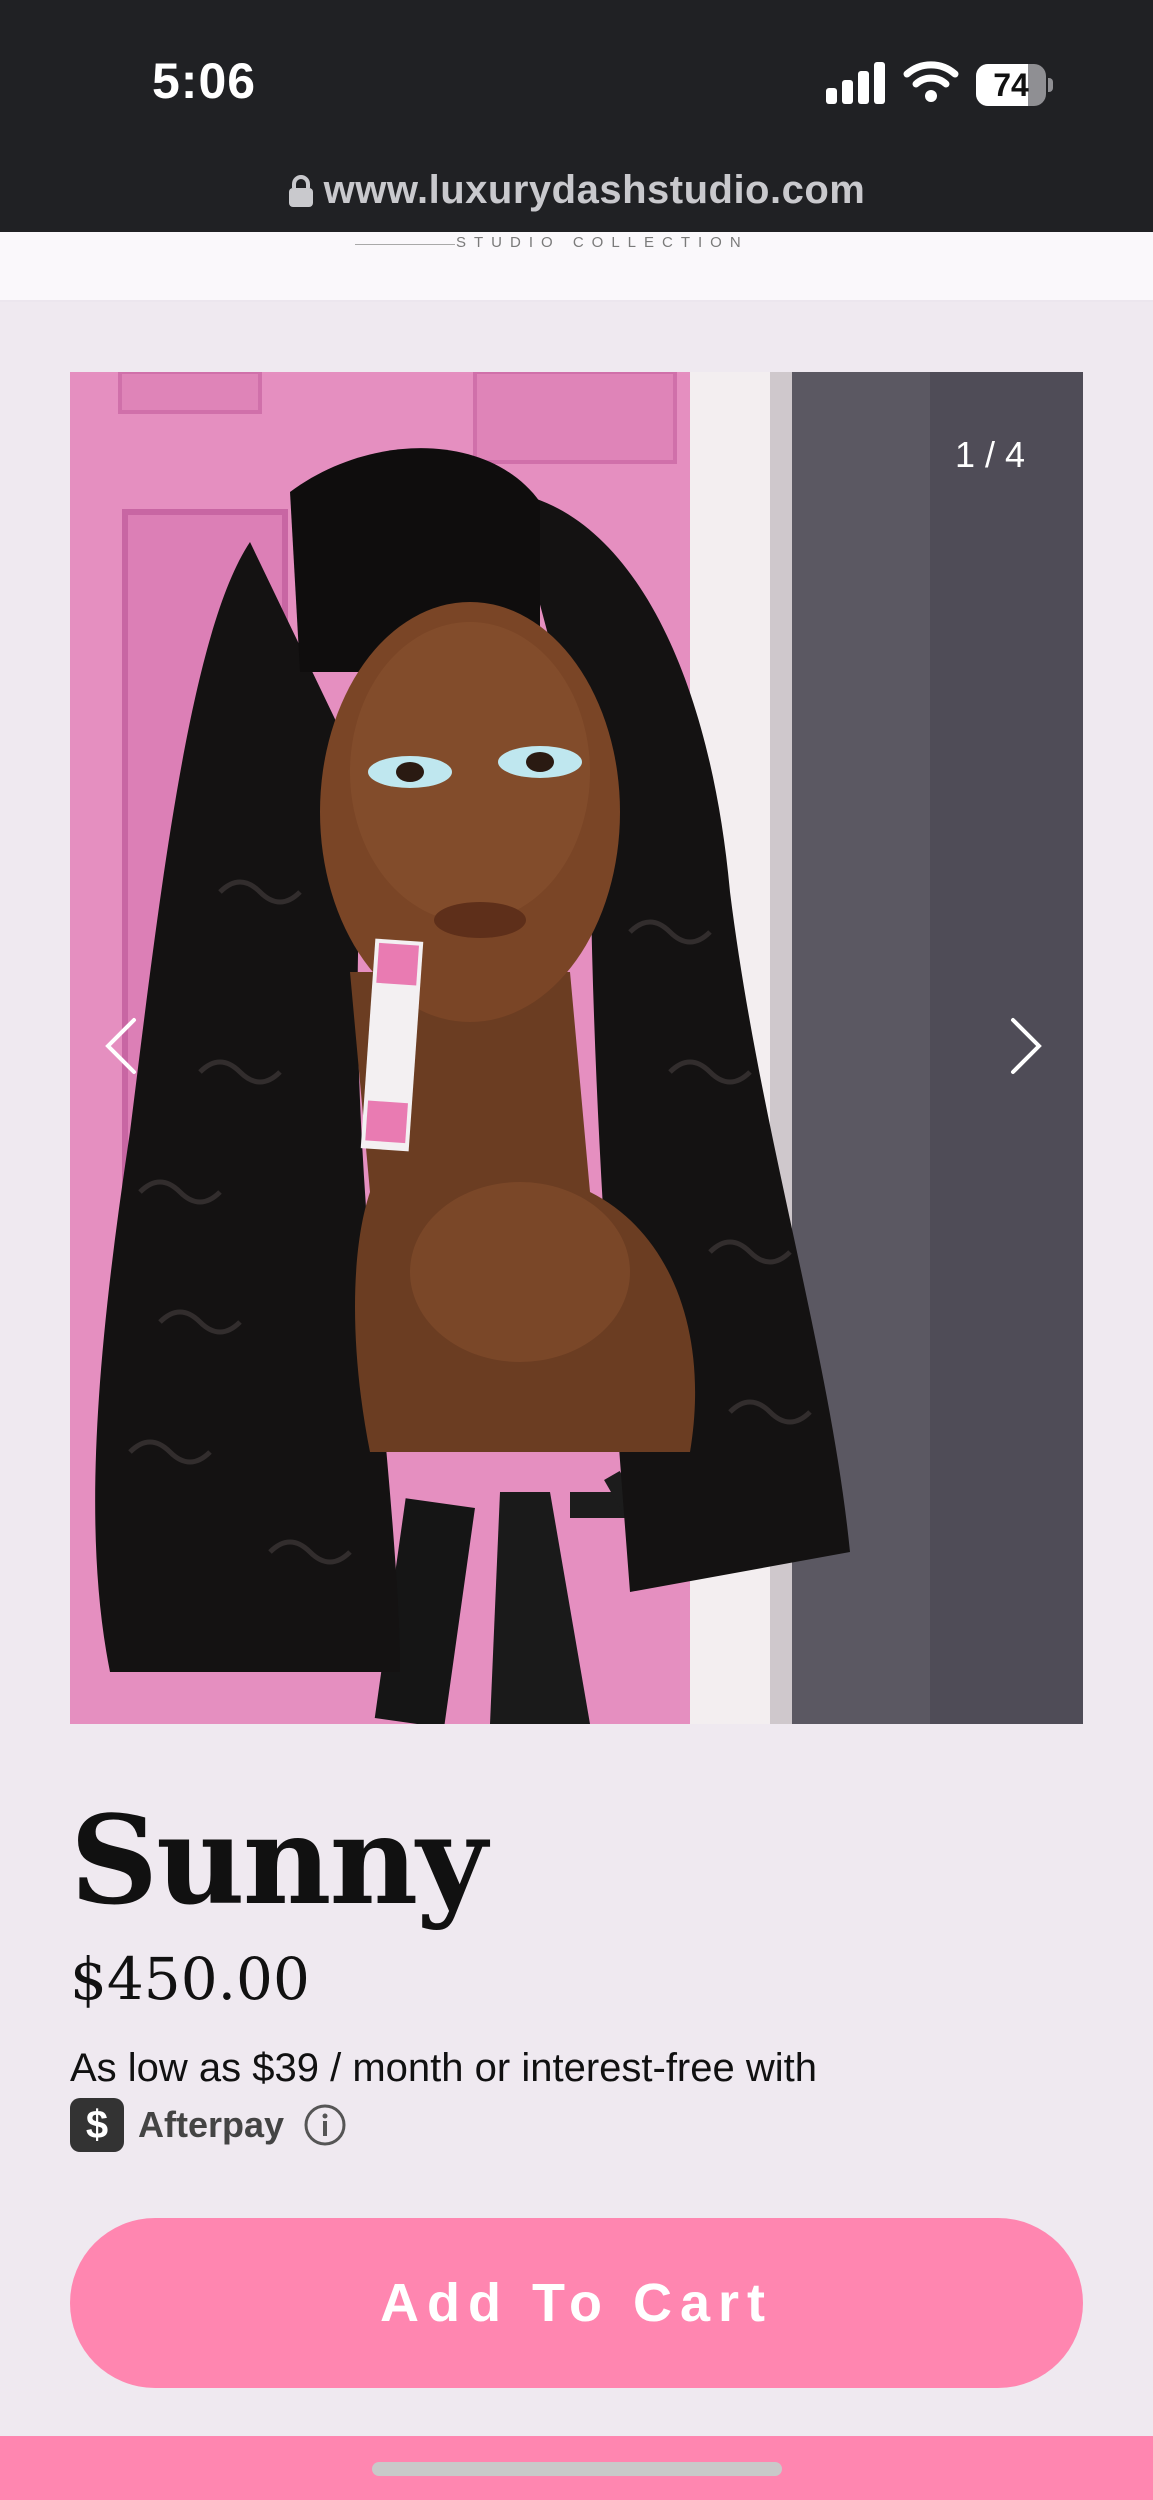  Describe the element at coordinates (1011, 85) in the screenshot. I see `battery-percent: 74` at that location.